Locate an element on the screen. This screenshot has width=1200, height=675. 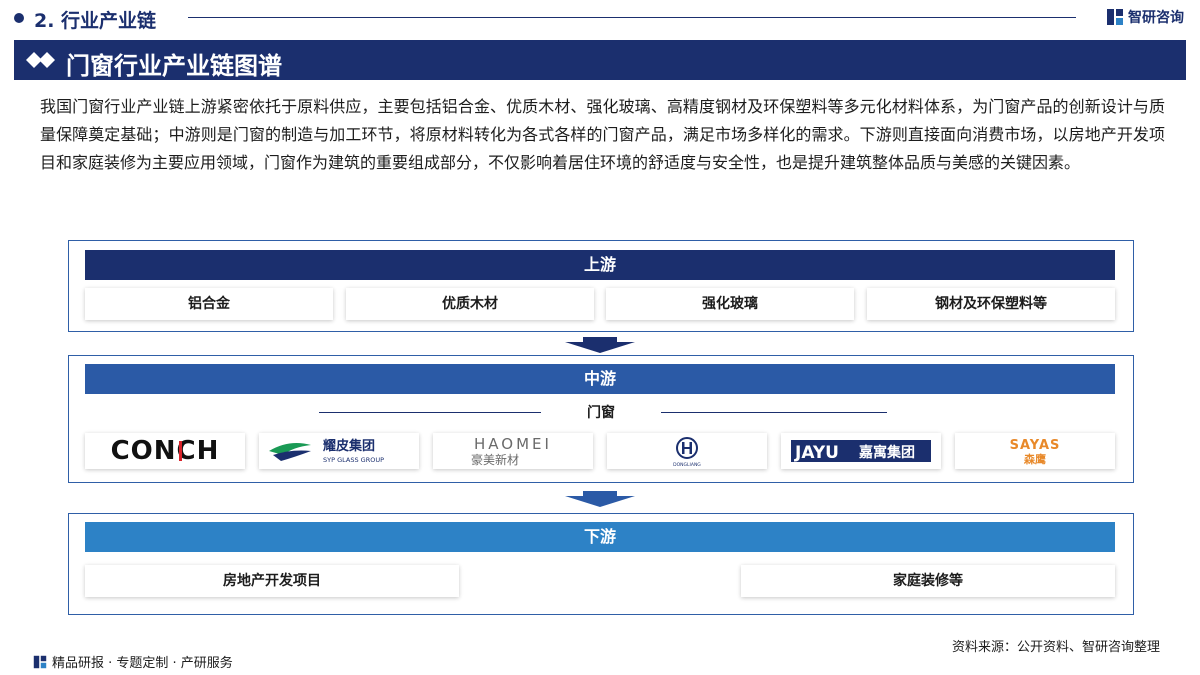
logo-haomei: HAOMEI 豪美新材 is located at coordinates (513, 451).